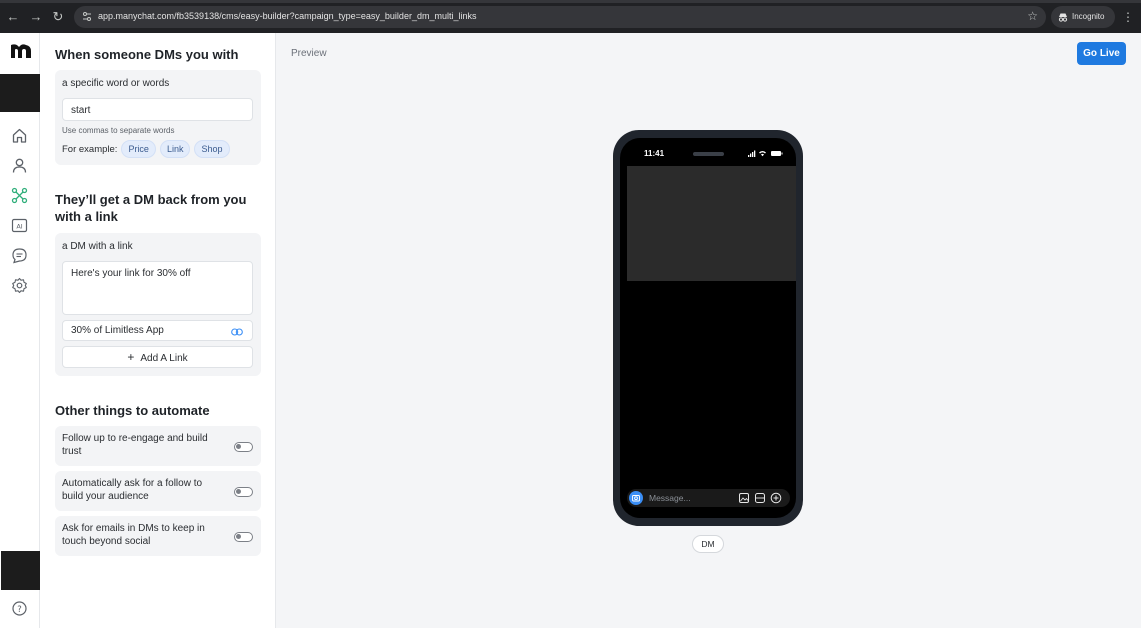 The image size is (1141, 628). Describe the element at coordinates (97, 246) in the screenshot. I see `response-option-label: a DM with a link` at that location.